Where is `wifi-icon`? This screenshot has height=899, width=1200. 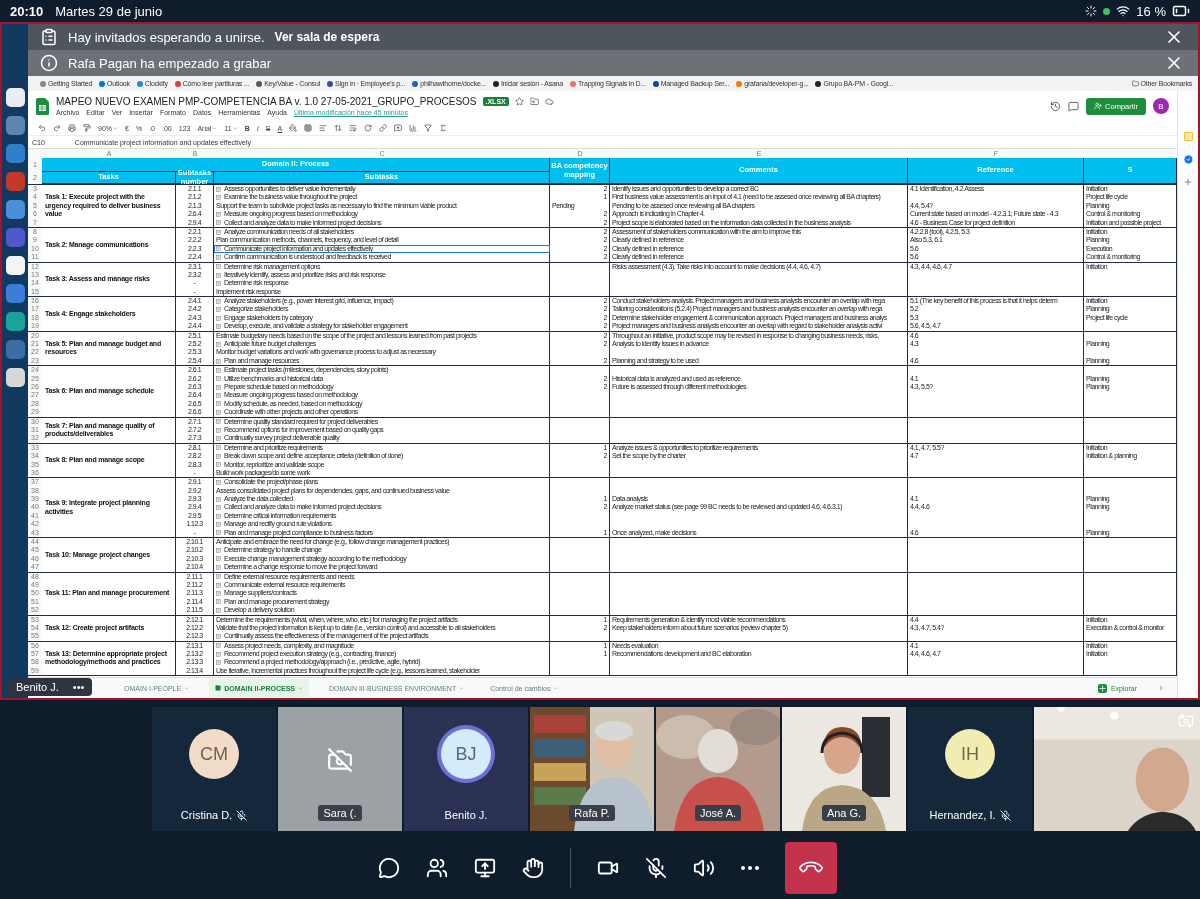
wifi-icon is located at coordinates (1123, 11).